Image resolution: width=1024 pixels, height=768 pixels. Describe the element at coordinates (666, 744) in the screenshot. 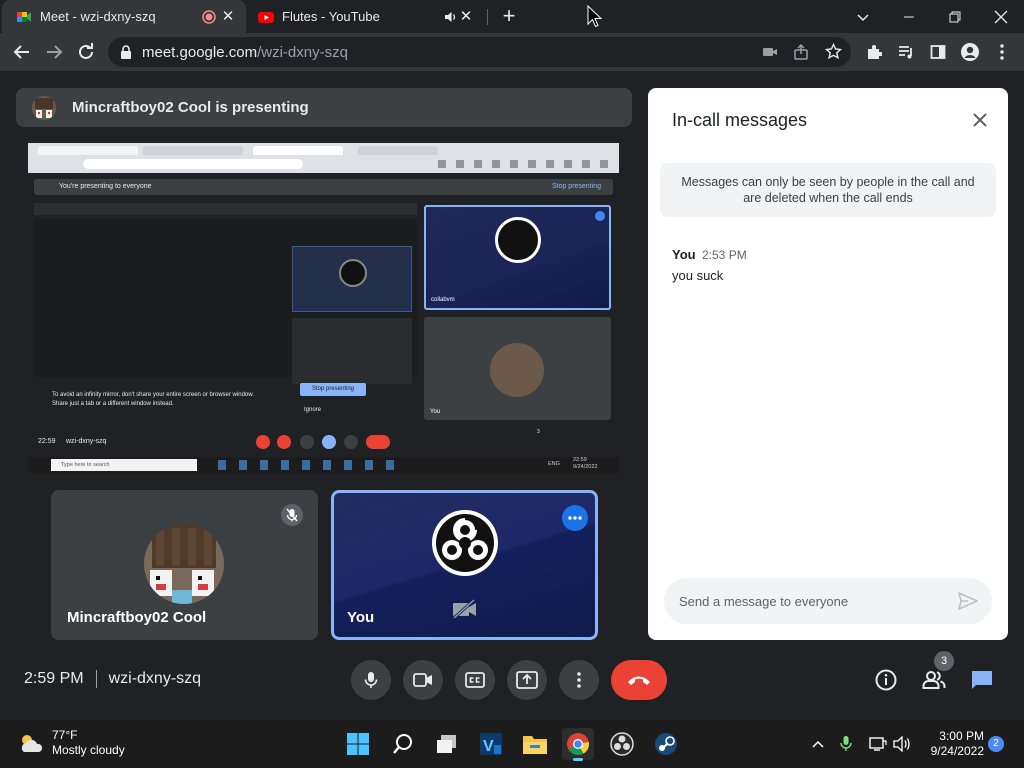

I see `taskbar-steam` at that location.